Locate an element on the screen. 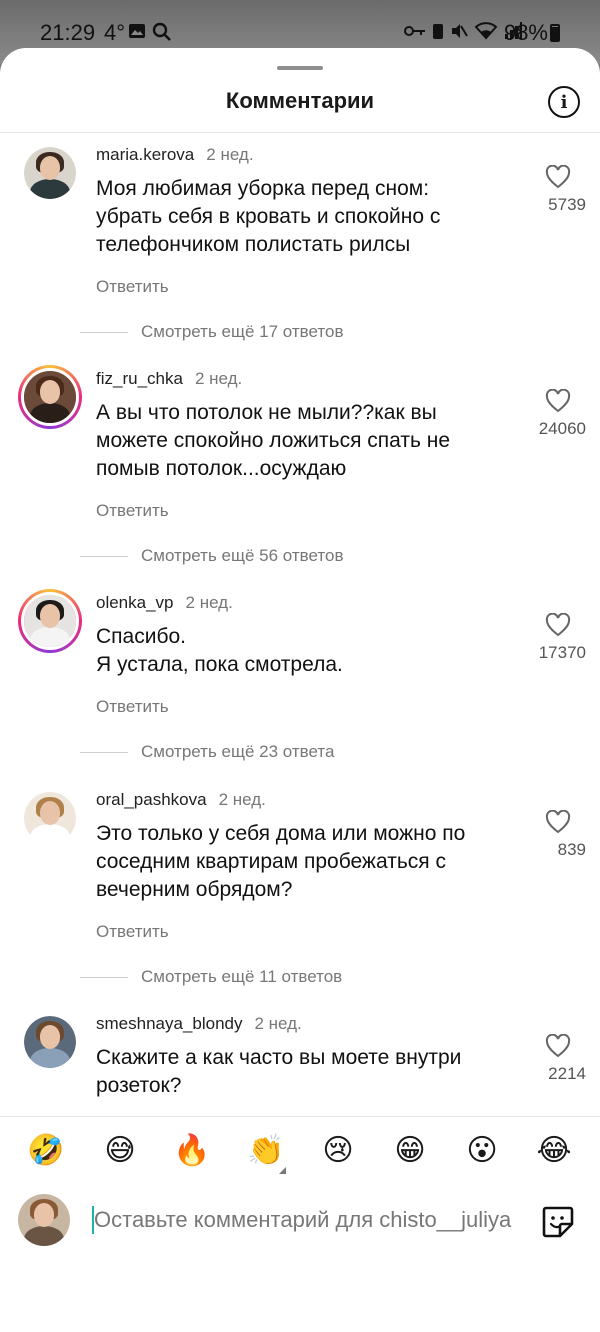  comment-composer is located at coordinates (300, 1223).